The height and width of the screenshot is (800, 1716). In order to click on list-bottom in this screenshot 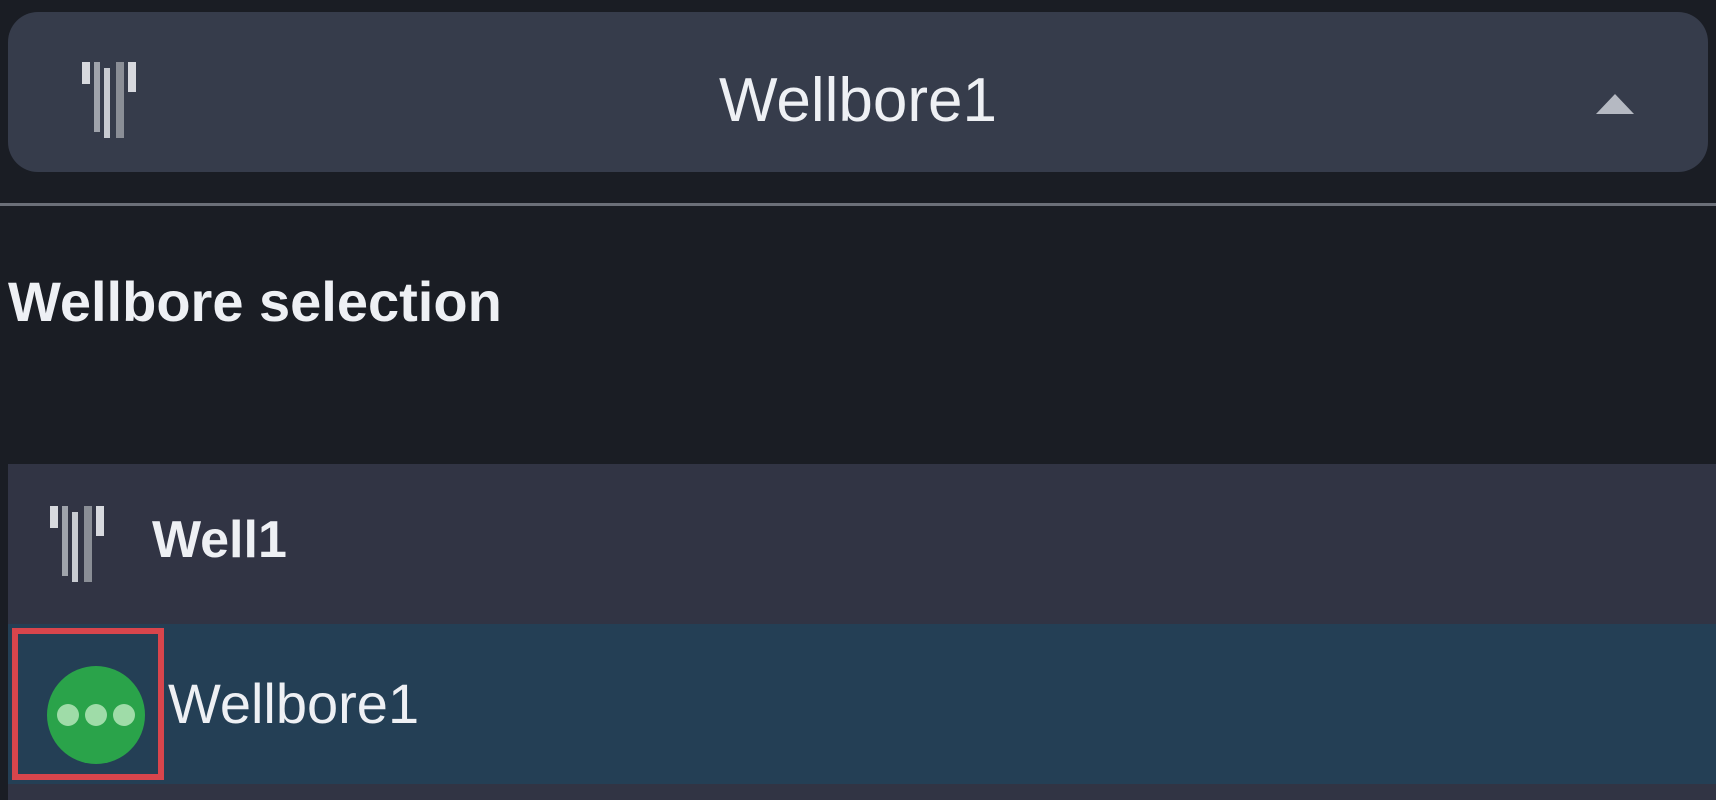, I will do `click(862, 792)`.